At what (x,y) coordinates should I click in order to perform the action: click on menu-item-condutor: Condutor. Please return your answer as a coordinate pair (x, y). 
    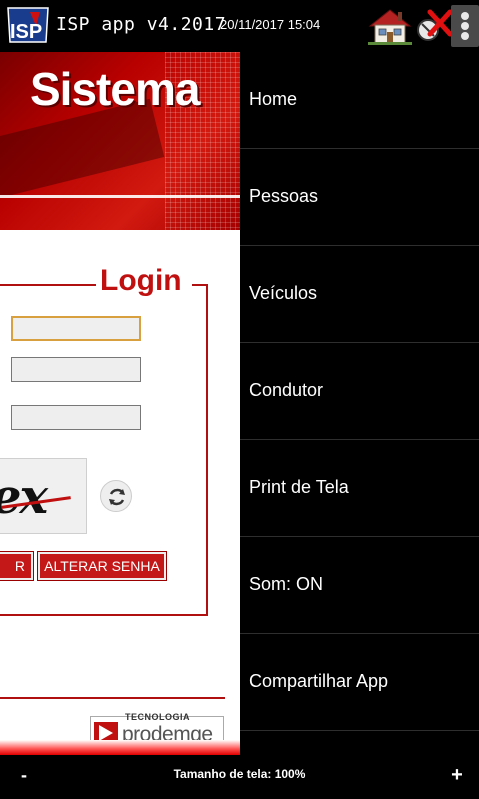
    Looking at the image, I should click on (359, 391).